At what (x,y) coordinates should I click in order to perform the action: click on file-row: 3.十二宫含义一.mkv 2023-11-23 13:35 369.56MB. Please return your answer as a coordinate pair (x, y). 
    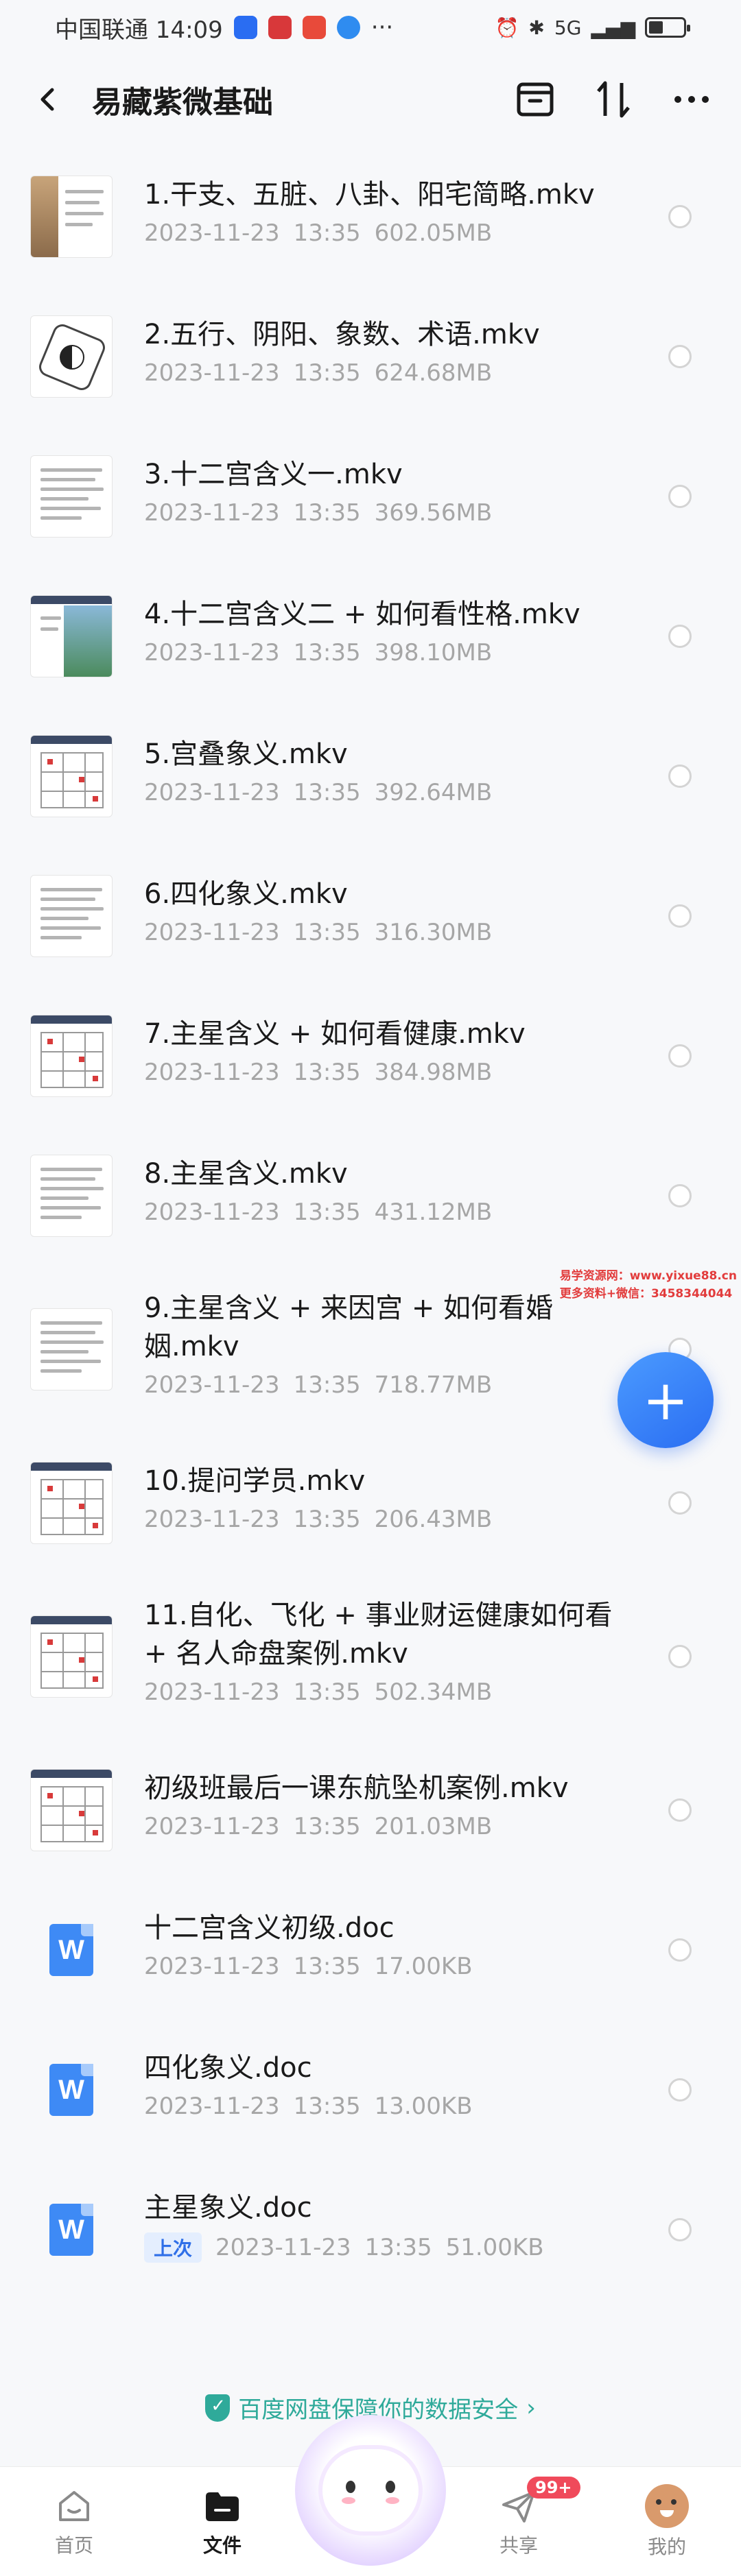
    Looking at the image, I should click on (370, 496).